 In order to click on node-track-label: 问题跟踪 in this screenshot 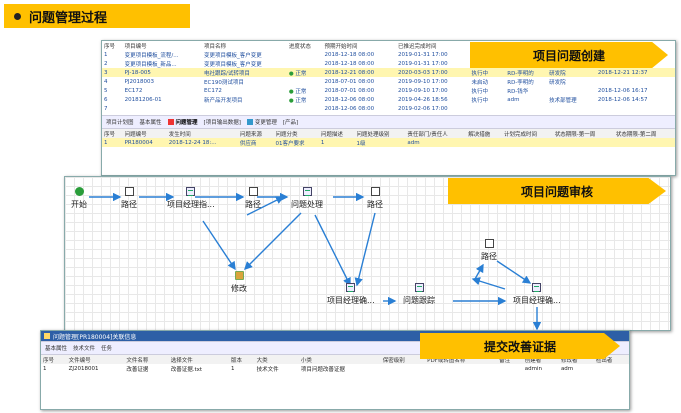, I will do `click(419, 300)`.